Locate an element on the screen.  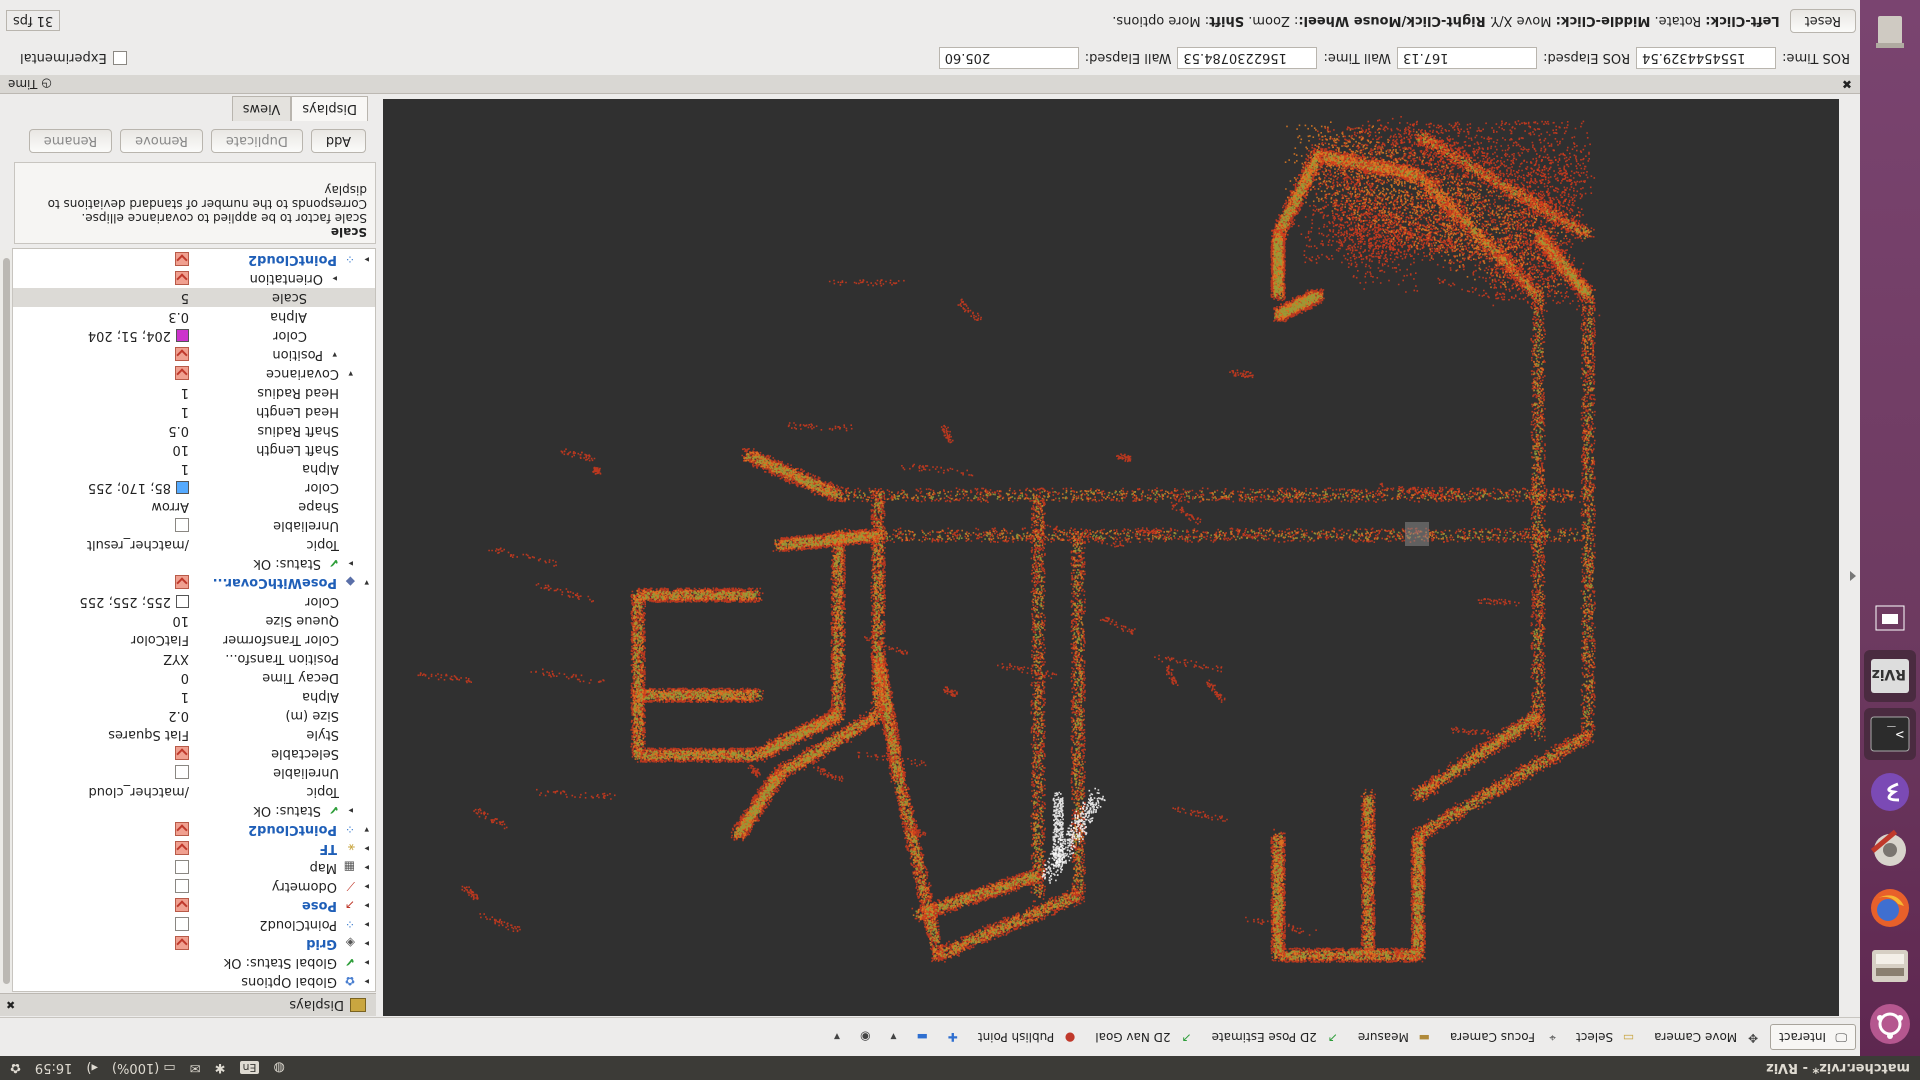
mail-icon: ✉ is located at coordinates (195, 1068).